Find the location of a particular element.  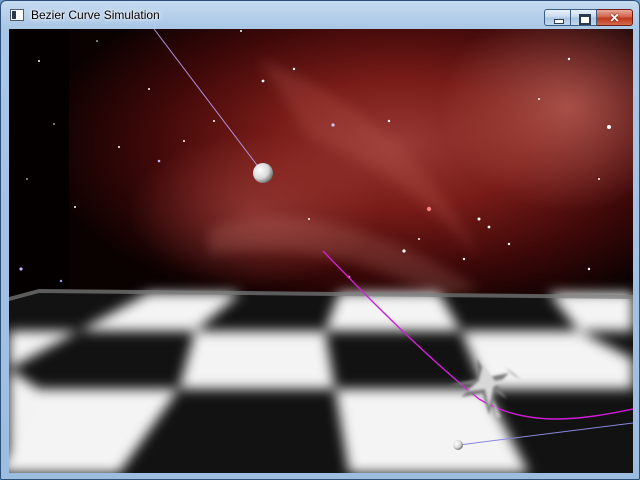

pendulum-sphere is located at coordinates (263, 173).